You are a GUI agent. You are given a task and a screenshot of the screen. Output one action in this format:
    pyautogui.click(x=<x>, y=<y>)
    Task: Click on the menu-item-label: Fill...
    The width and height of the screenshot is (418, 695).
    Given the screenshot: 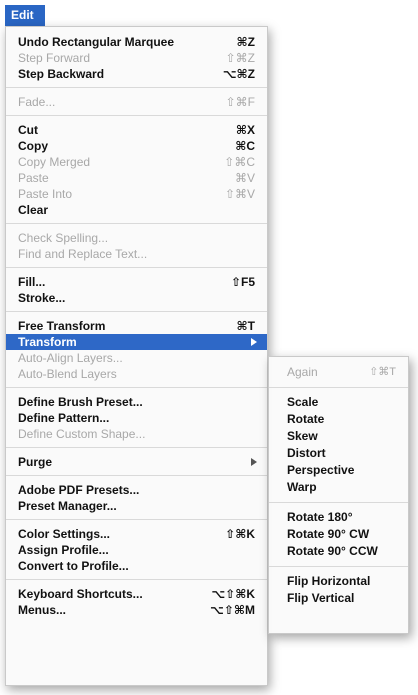 What is the action you would take?
    pyautogui.click(x=32, y=282)
    